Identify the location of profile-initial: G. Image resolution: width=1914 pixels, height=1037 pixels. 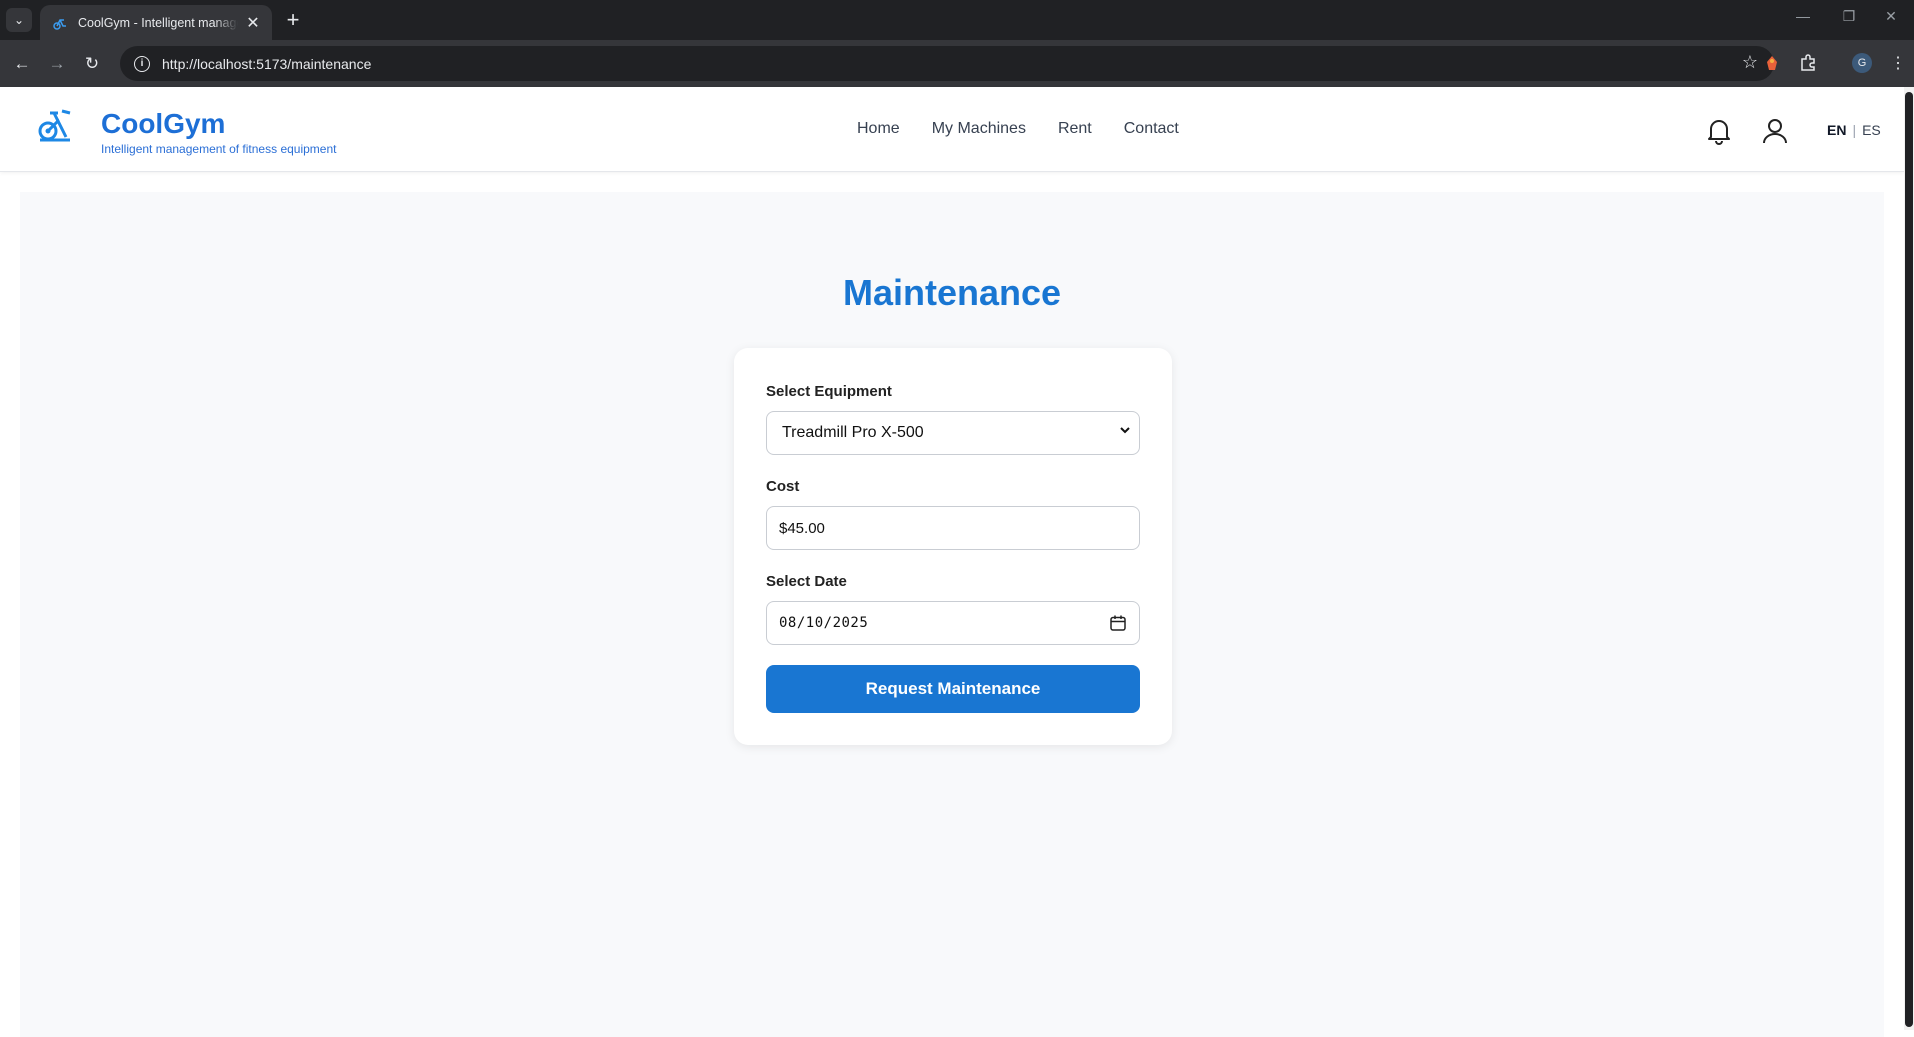
(1862, 63).